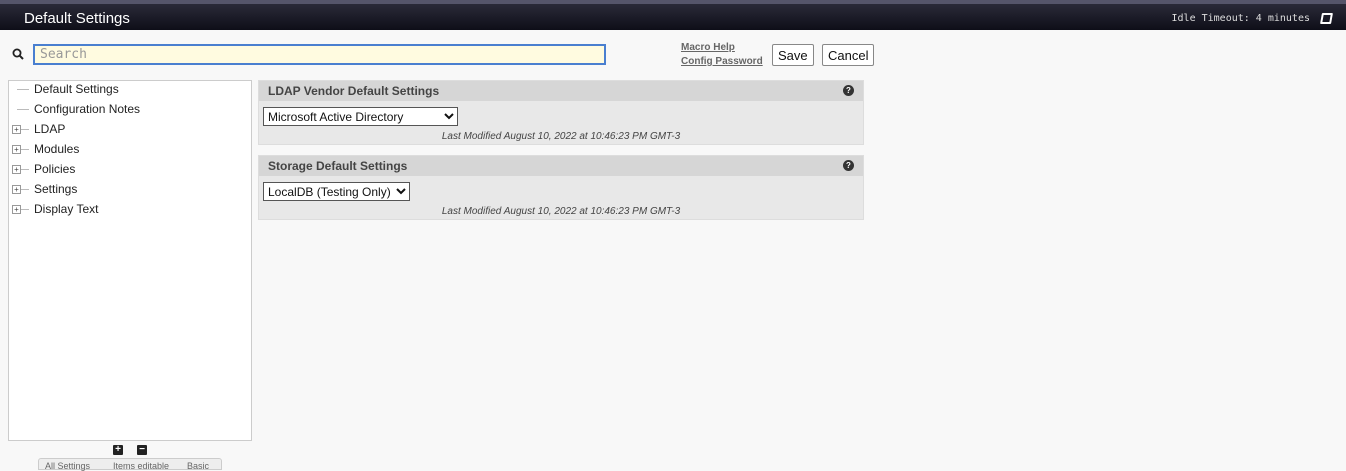 The image size is (1346, 471). I want to click on collapse-all-icon: −, so click(142, 450).